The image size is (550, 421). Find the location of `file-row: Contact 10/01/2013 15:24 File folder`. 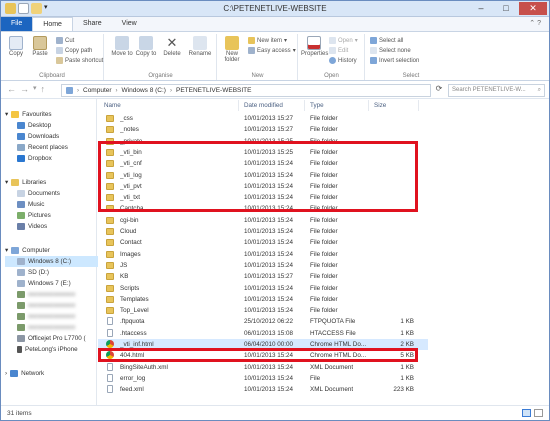

file-row: Contact 10/01/2013 15:24 File folder is located at coordinates (263, 242).